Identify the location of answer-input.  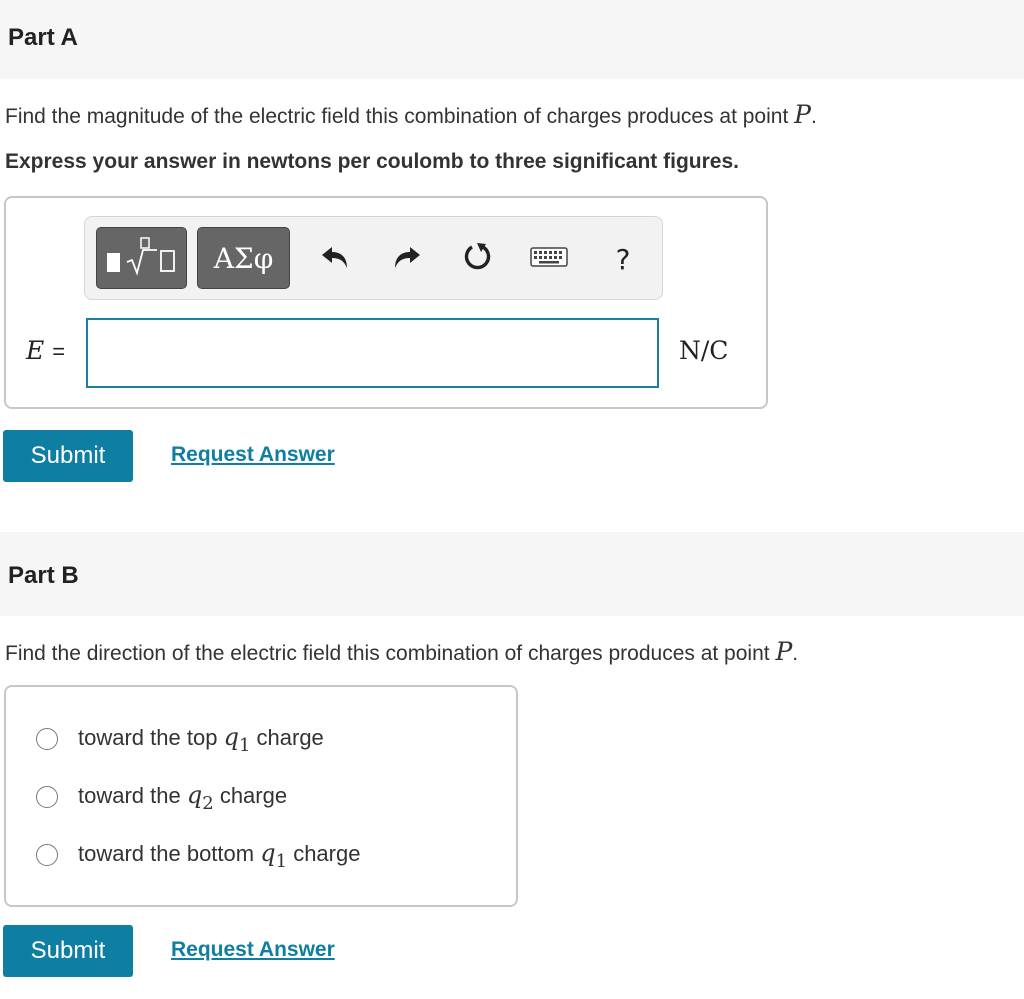
(372, 353).